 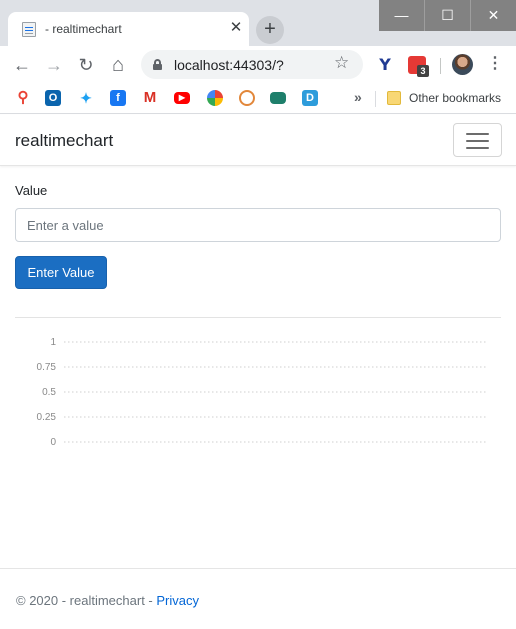 What do you see at coordinates (455, 98) in the screenshot?
I see `other-bookmarks-folder: Other bookmarks` at bounding box center [455, 98].